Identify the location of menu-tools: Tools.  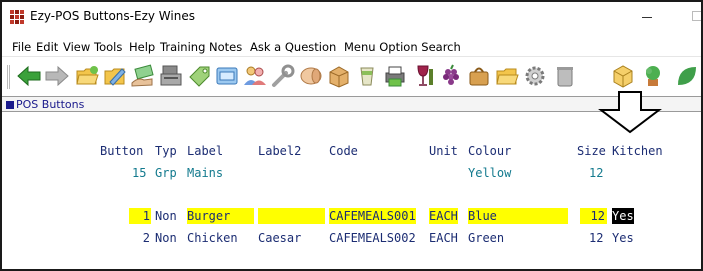
(108, 47).